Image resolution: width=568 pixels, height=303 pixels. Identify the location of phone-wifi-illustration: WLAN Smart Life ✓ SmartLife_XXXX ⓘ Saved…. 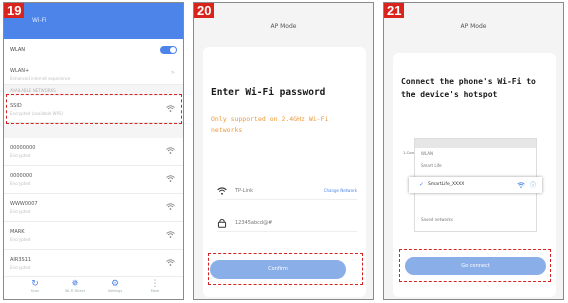
(475, 185).